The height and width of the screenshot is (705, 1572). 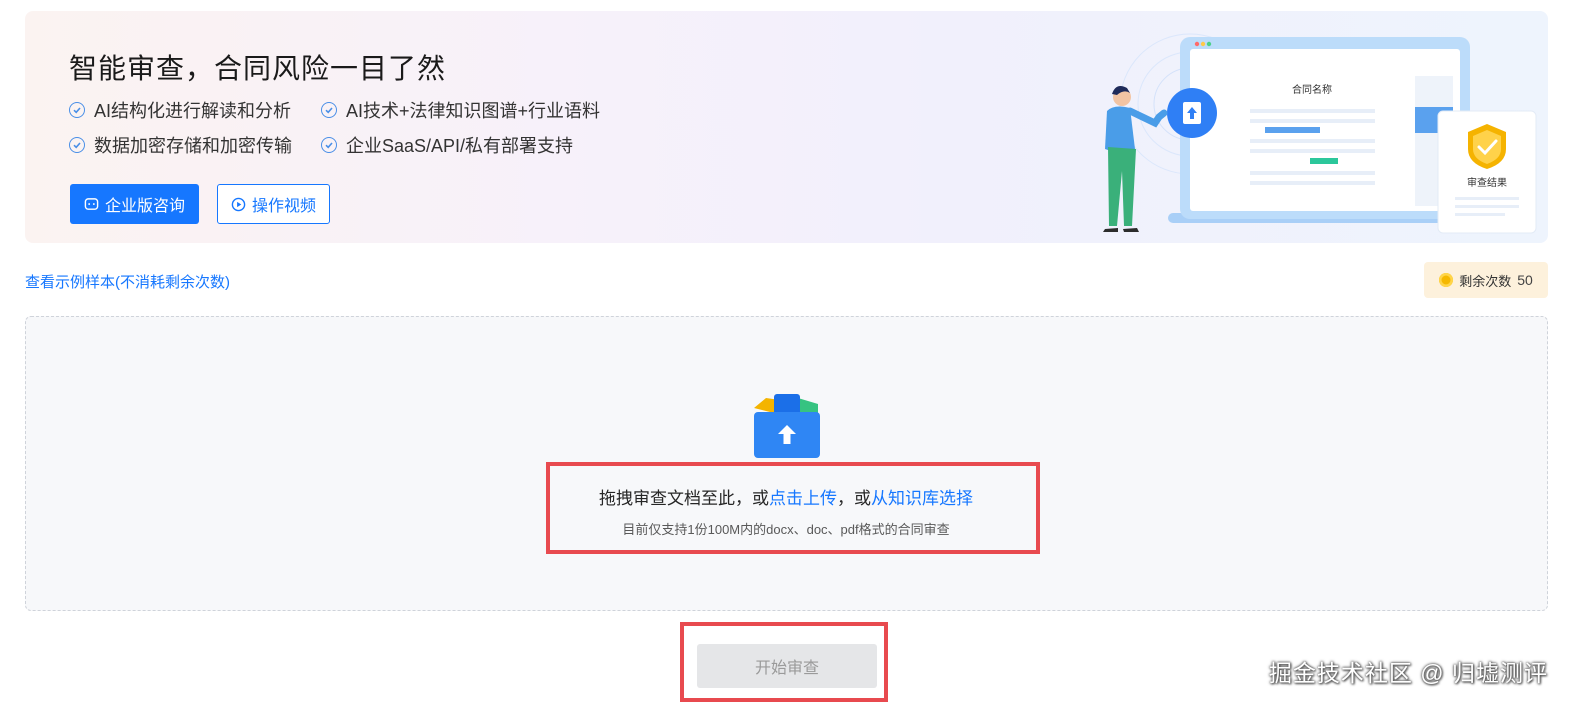 I want to click on view-sample-link: 查看示例样本(不消耗剩余次数), so click(x=127, y=281).